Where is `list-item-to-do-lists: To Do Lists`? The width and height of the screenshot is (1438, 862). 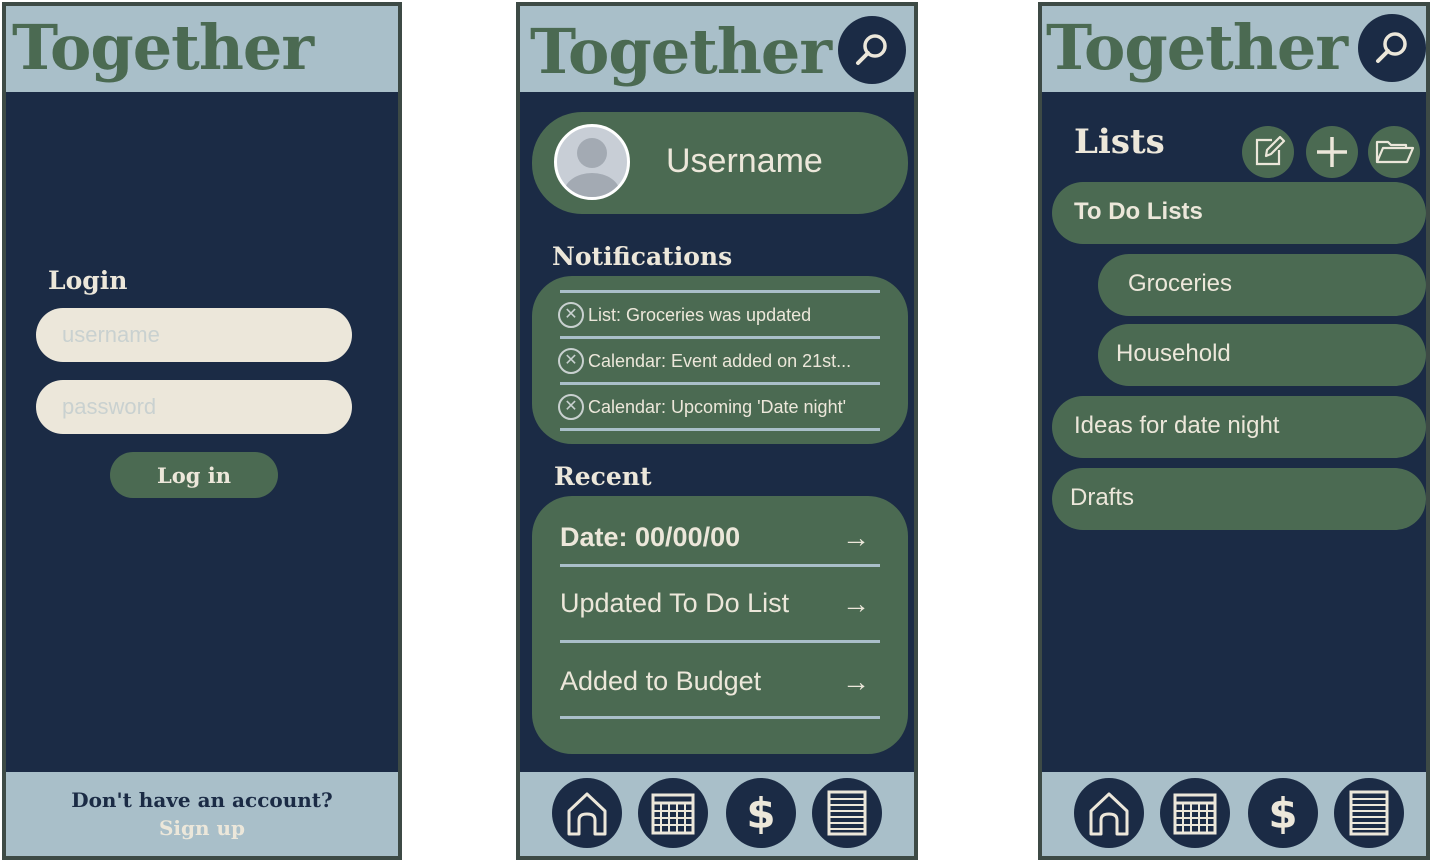
list-item-to-do-lists: To Do Lists is located at coordinates (1239, 213).